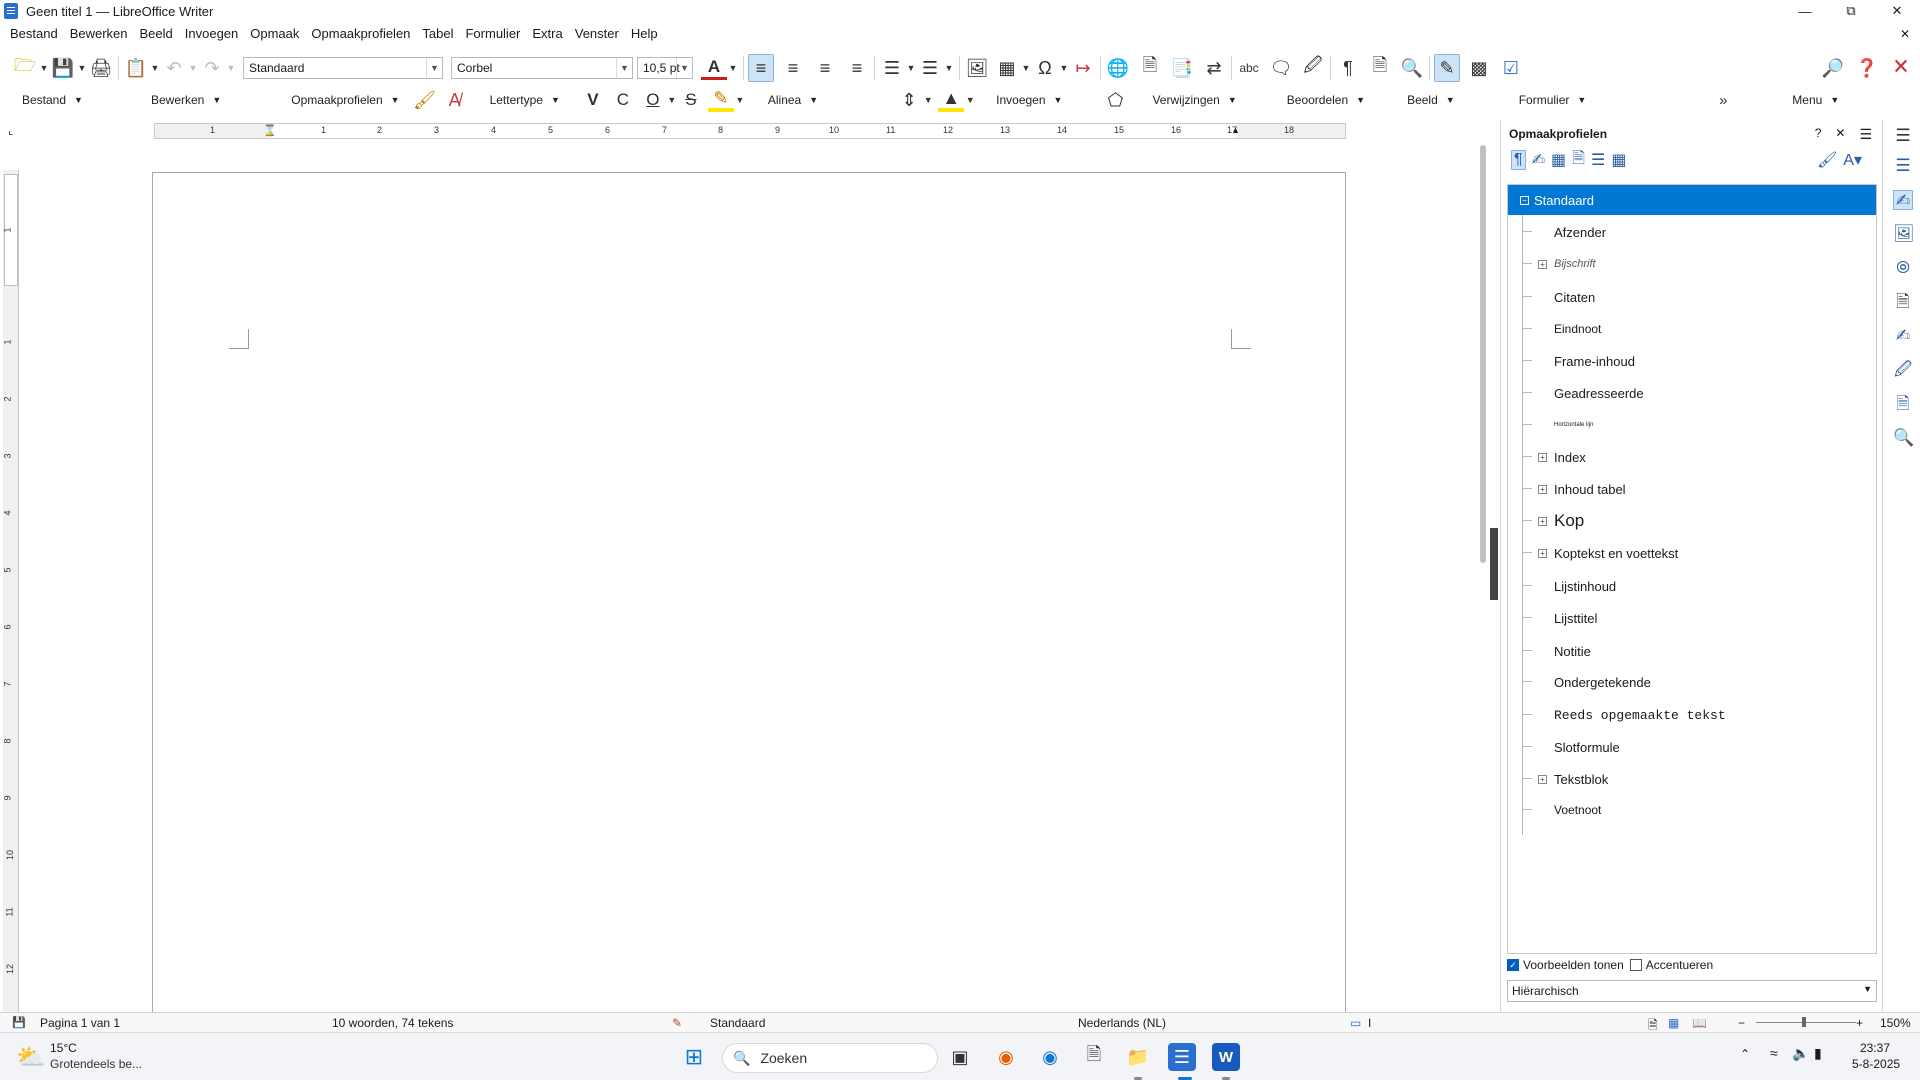 The image size is (1920, 1080). I want to click on word-count: 10 woorden, 74 tekens, so click(392, 1023).